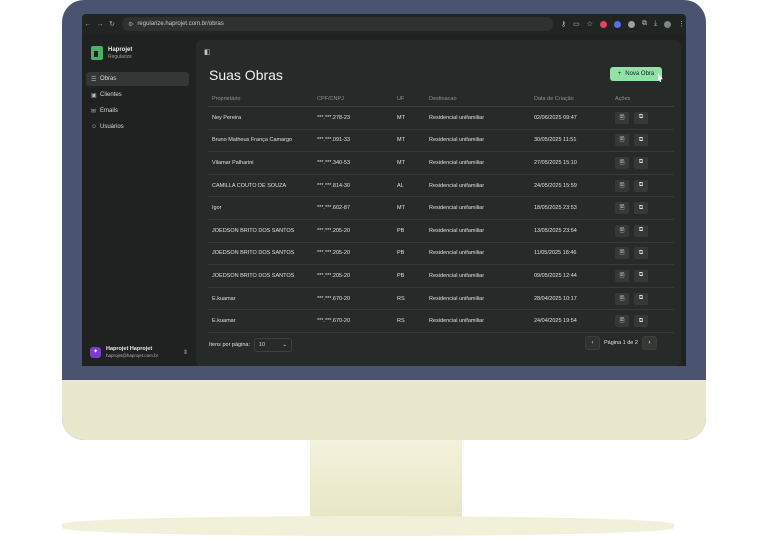  Describe the element at coordinates (636, 74) in the screenshot. I see `new-obra-button: + Nova Obra` at that location.